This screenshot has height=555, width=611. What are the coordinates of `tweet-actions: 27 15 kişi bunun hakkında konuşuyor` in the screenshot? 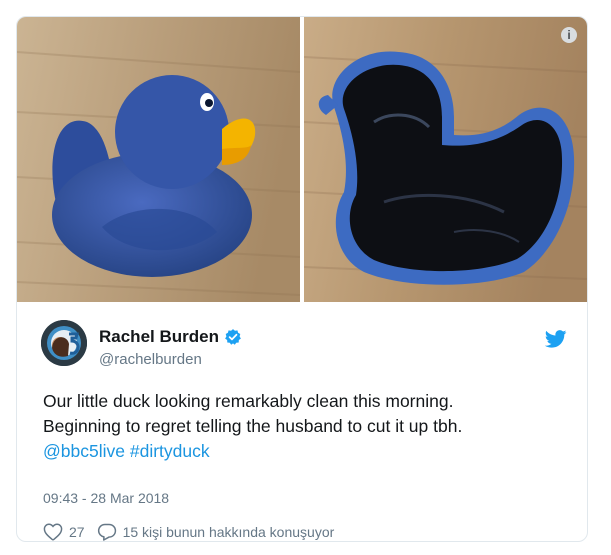 It's located at (194, 532).